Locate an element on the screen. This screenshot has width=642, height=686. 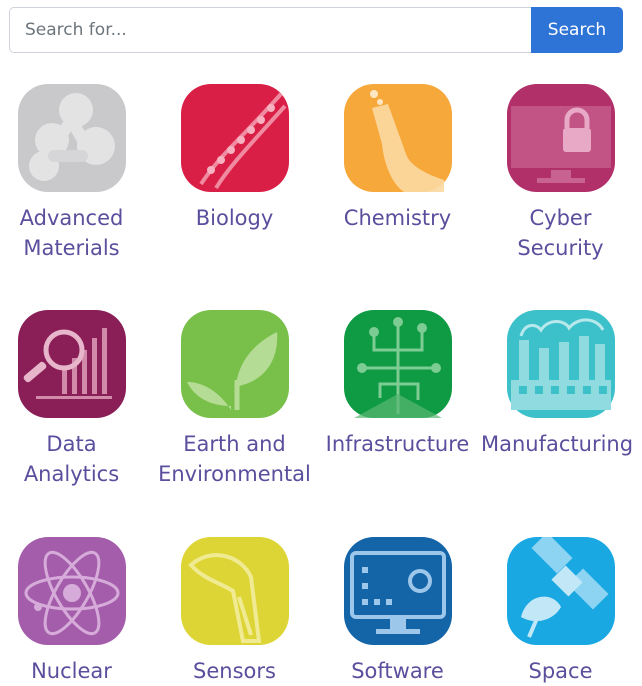
category-advanced-materials: Advanced Materials is located at coordinates (76, 173).